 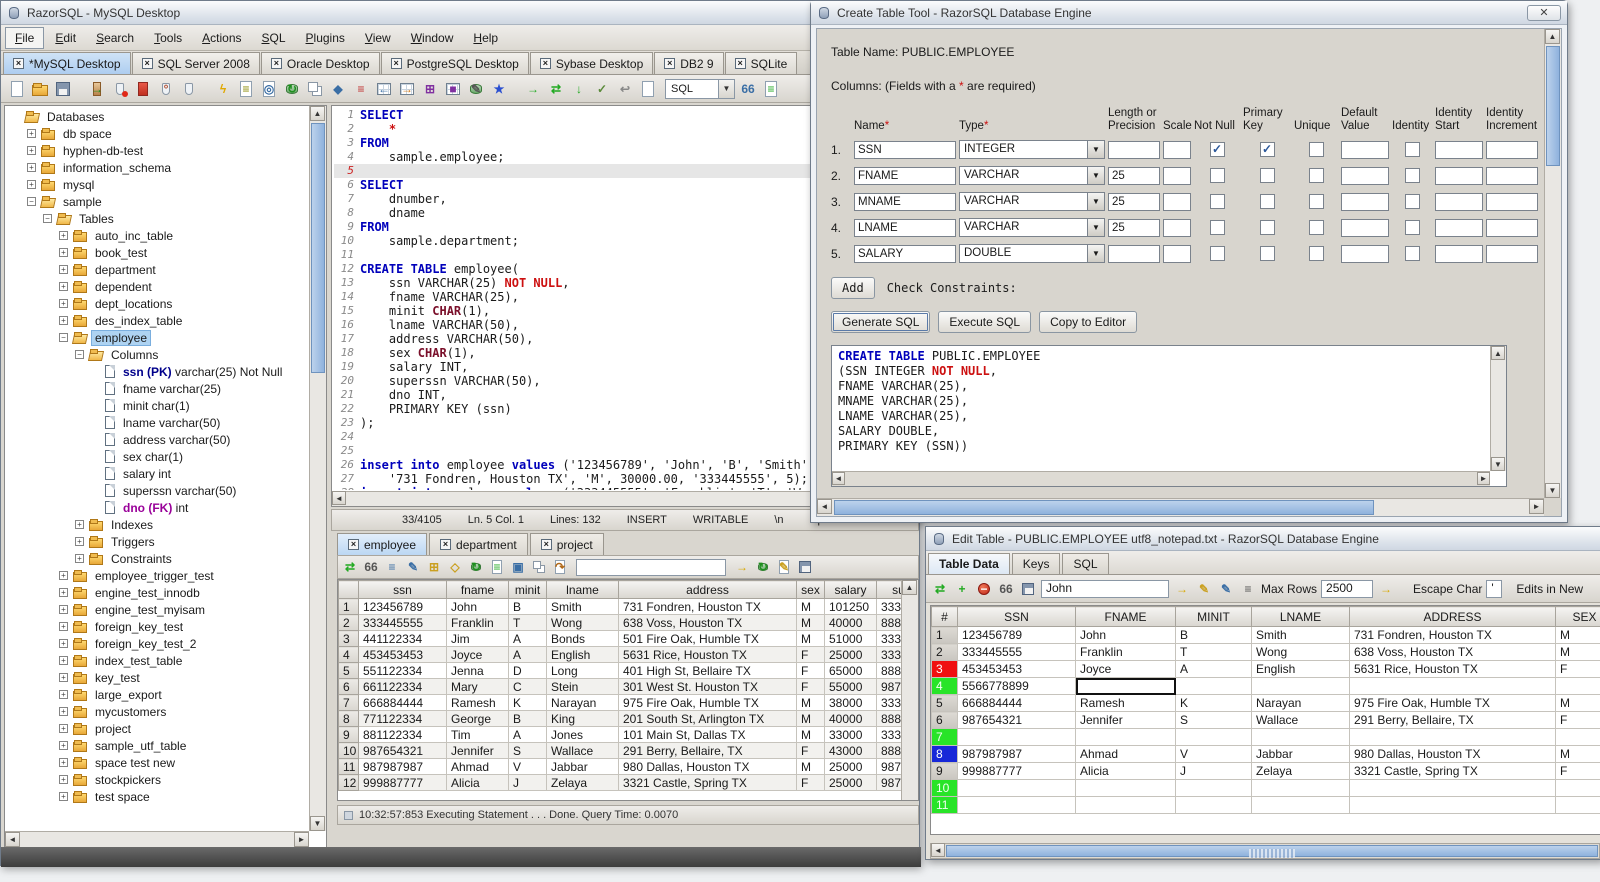 I want to click on data-cell: 666884444, so click(x=1016, y=703).